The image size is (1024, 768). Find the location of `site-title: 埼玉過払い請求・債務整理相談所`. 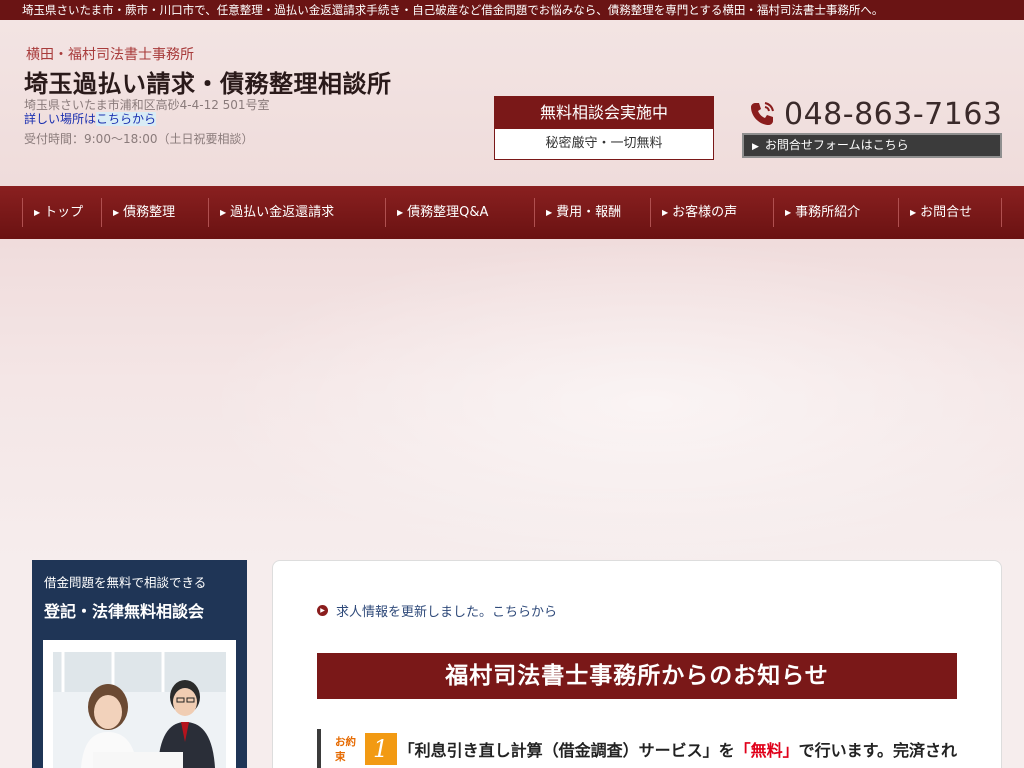

site-title: 埼玉過払い請求・債務整理相談所 is located at coordinates (208, 81).